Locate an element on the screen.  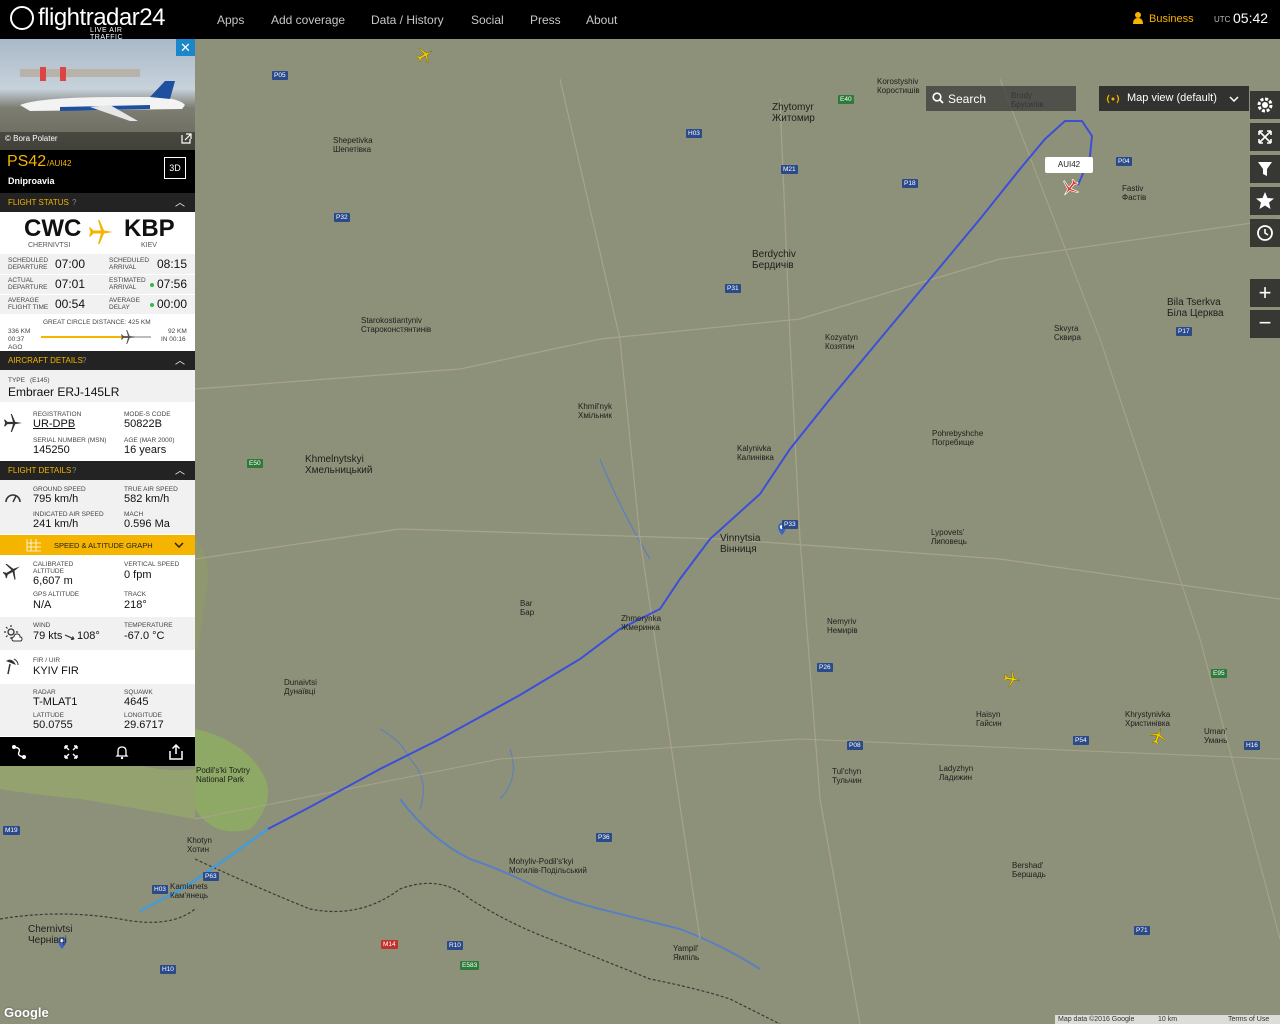
speed-altitude-graph-button: SPEED & ALTITUDE GRAPH is located at coordinates (97, 545).